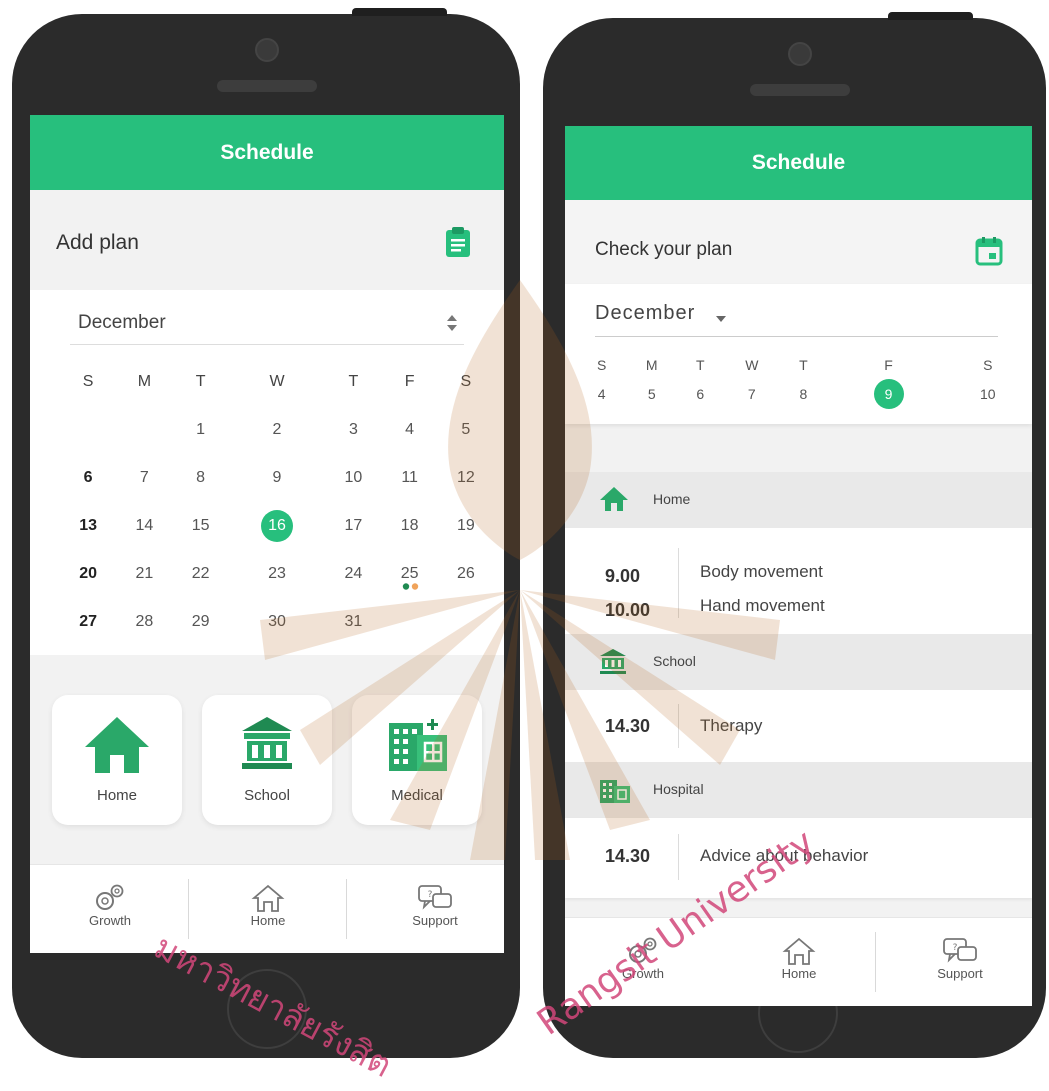  Describe the element at coordinates (601, 394) in the screenshot. I see `week-day: 4` at that location.